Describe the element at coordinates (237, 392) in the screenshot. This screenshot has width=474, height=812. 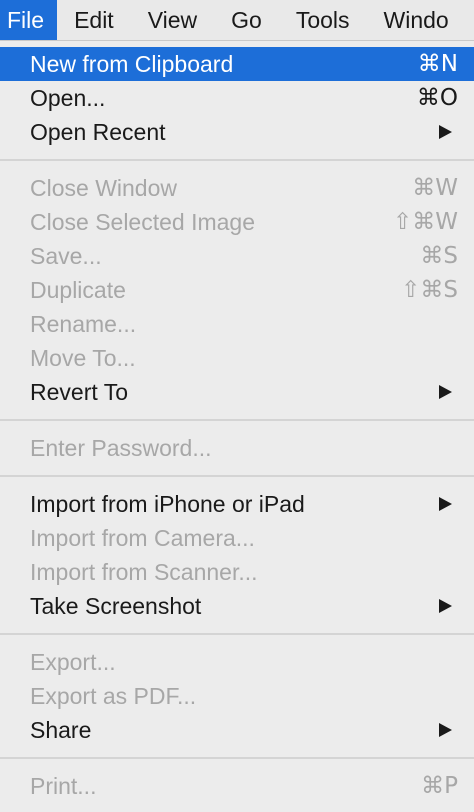
I see `menu-item-revert-to: Revert To` at that location.